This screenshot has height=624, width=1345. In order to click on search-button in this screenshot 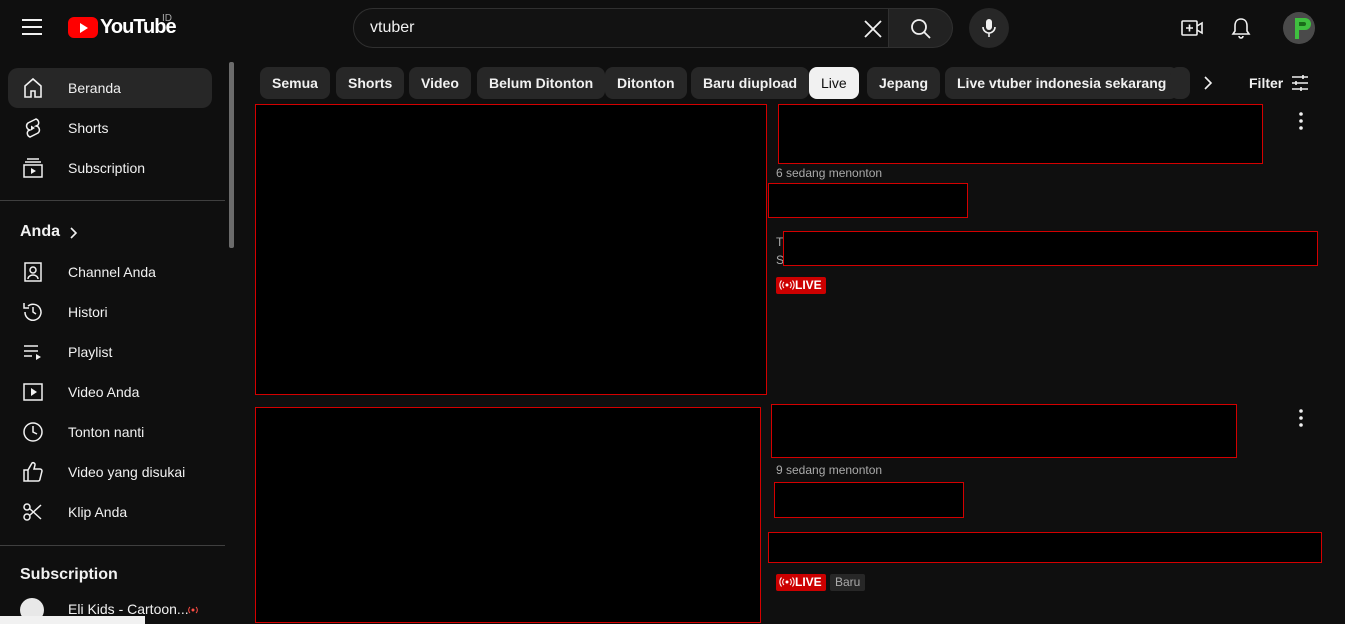, I will do `click(921, 28)`.